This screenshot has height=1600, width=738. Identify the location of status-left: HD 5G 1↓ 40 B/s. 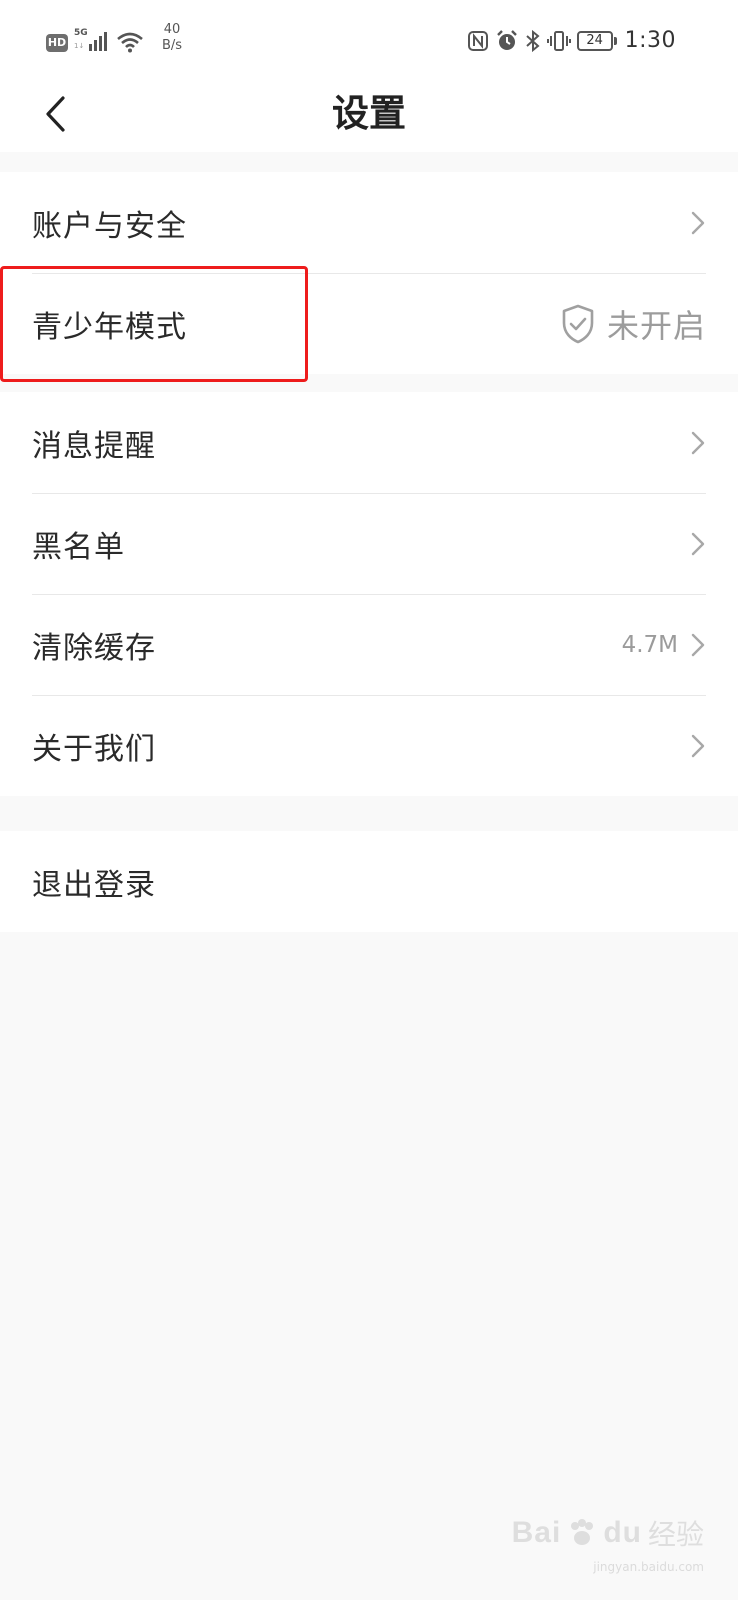
(118, 41).